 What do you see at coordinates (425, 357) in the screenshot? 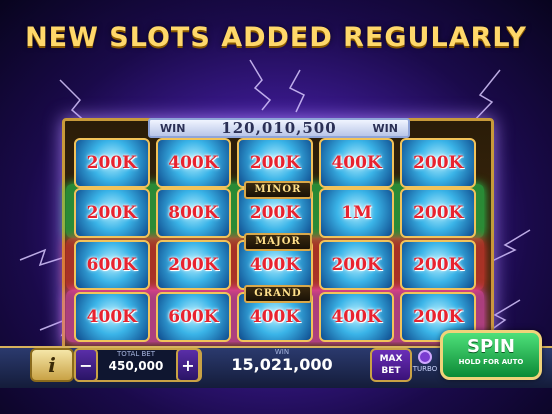
I see `turbo-toggle` at bounding box center [425, 357].